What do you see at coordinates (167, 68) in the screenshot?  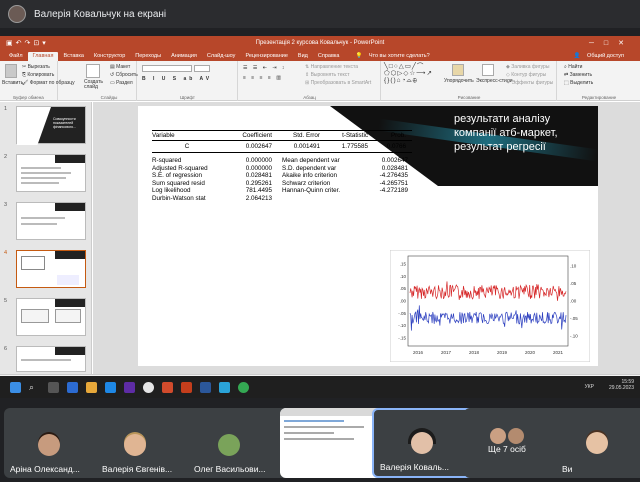 I see `font-name-select` at bounding box center [167, 68].